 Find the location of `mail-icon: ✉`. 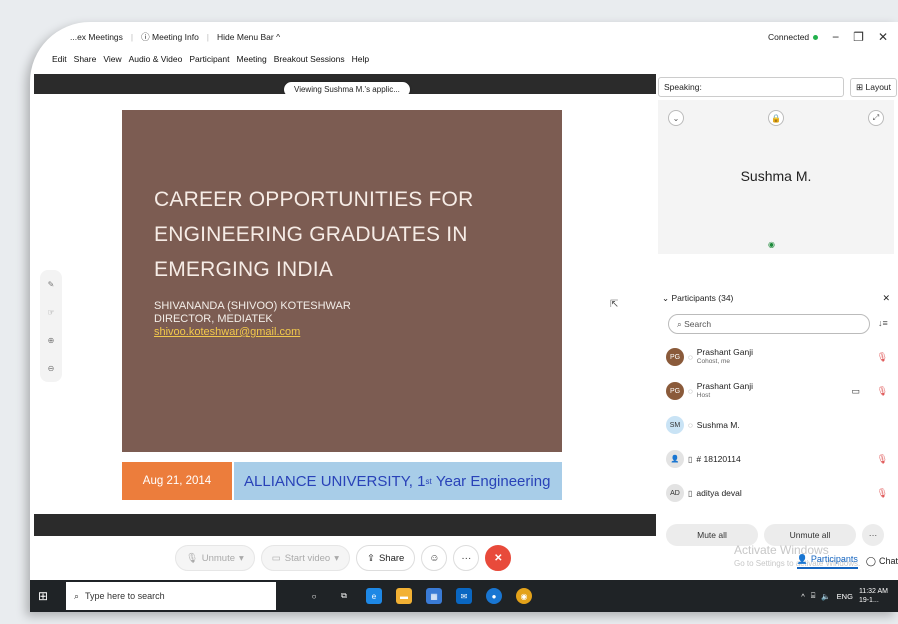

mail-icon: ✉ is located at coordinates (464, 596).